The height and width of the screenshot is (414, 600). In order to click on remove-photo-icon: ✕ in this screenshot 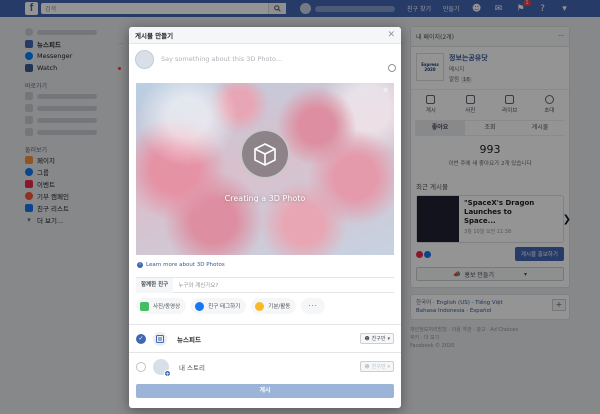, I will do `click(385, 90)`.